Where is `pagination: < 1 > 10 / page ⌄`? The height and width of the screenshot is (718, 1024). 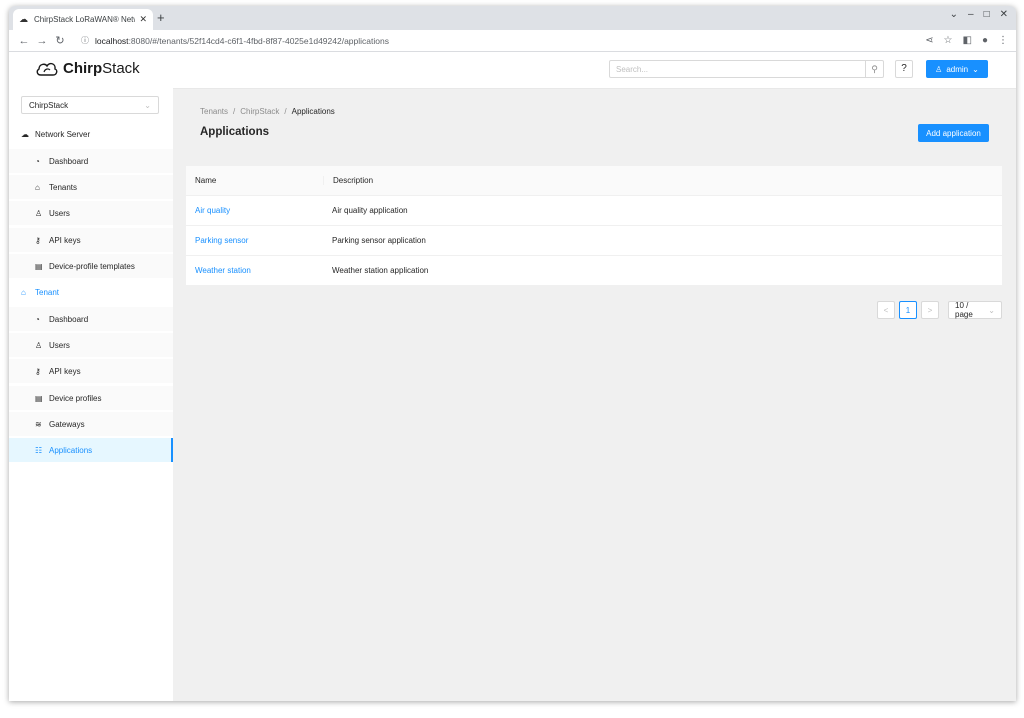
pagination: < 1 > 10 / page ⌄ is located at coordinates (939, 310).